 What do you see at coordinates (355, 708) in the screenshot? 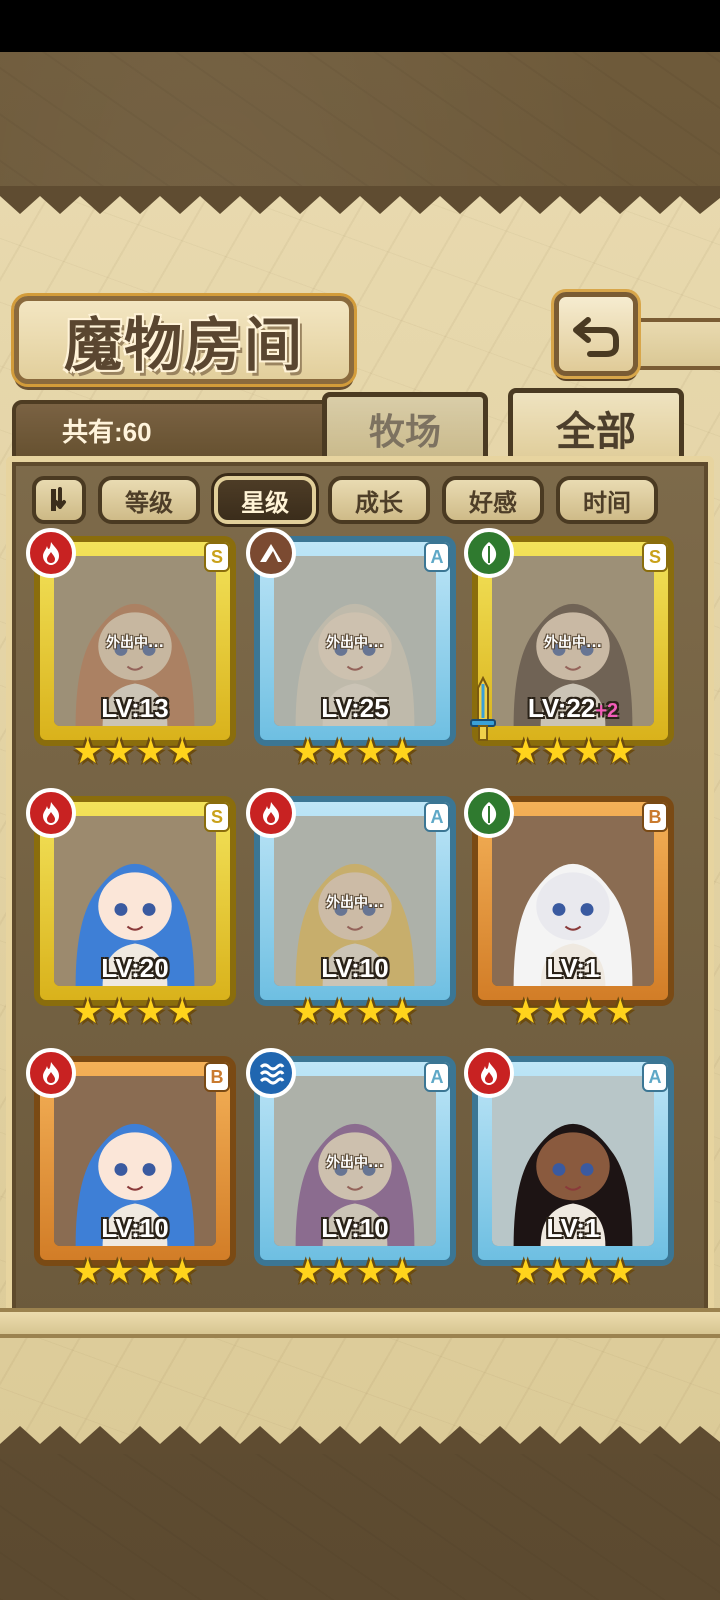
I see `monster-level: LV:25` at bounding box center [355, 708].